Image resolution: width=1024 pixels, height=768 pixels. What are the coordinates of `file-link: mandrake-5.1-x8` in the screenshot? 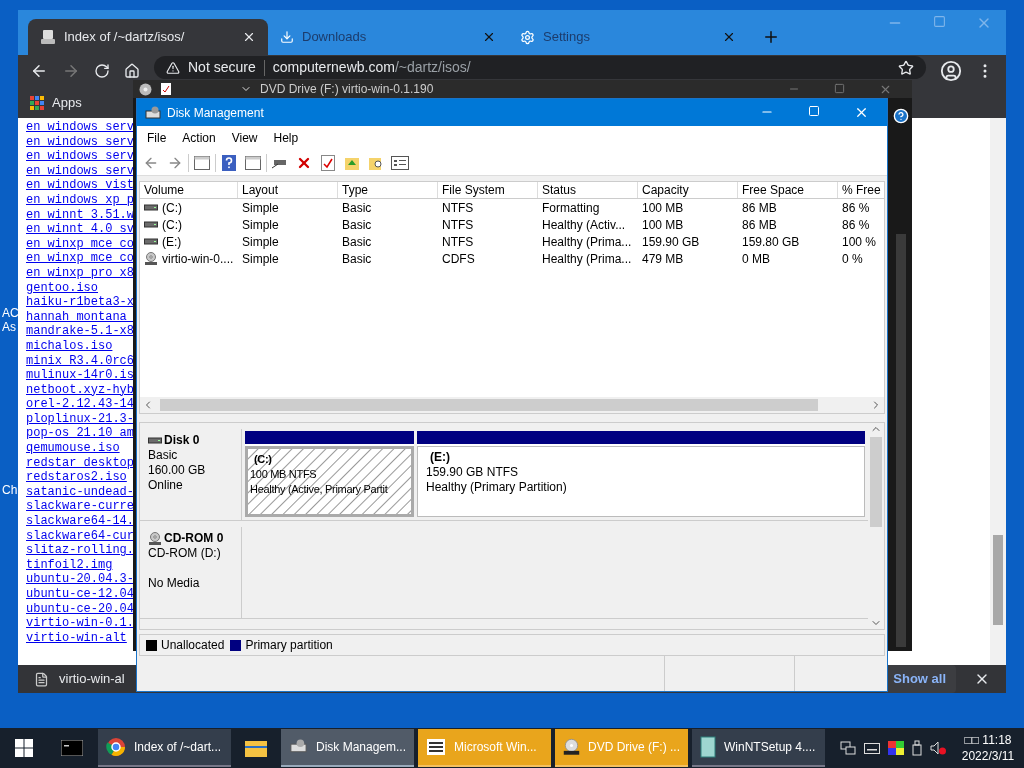 It's located at (80, 331).